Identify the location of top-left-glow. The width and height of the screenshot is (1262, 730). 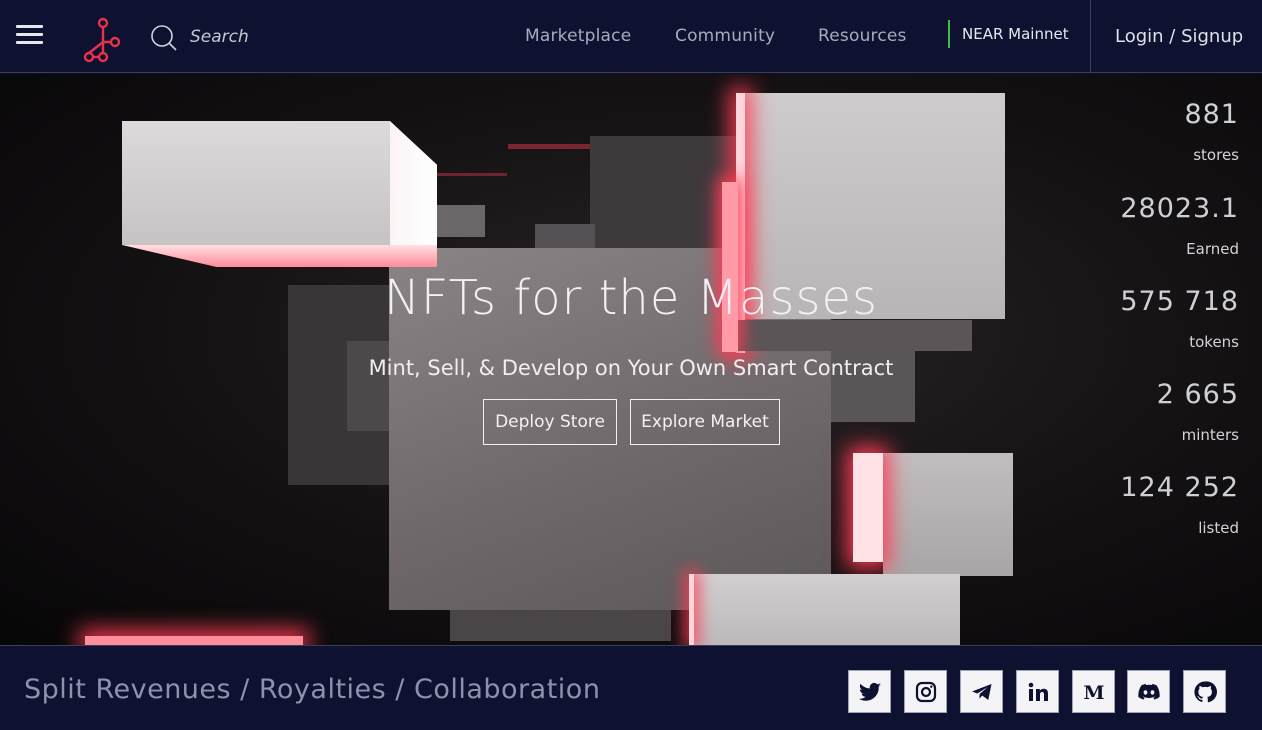
(279, 256).